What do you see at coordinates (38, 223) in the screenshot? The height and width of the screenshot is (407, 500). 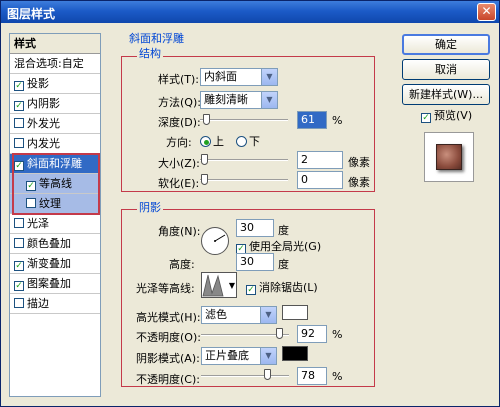 I see `style-item-label: 光泽` at bounding box center [38, 223].